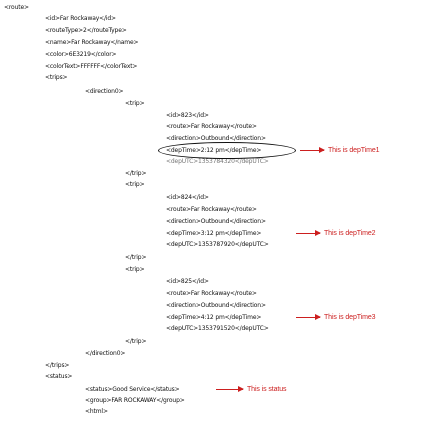 This screenshot has height=436, width=433. Describe the element at coordinates (96, 411) in the screenshot. I see `xml-line-html: <html>` at that location.